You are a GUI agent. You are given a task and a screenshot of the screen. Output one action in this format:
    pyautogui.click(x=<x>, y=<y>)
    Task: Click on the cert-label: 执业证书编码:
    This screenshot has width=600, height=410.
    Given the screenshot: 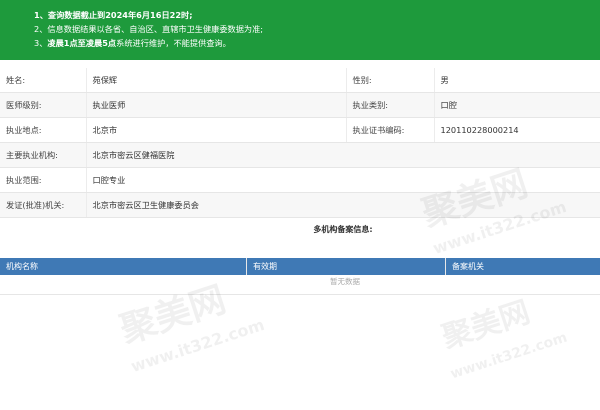 What is the action you would take?
    pyautogui.click(x=390, y=130)
    